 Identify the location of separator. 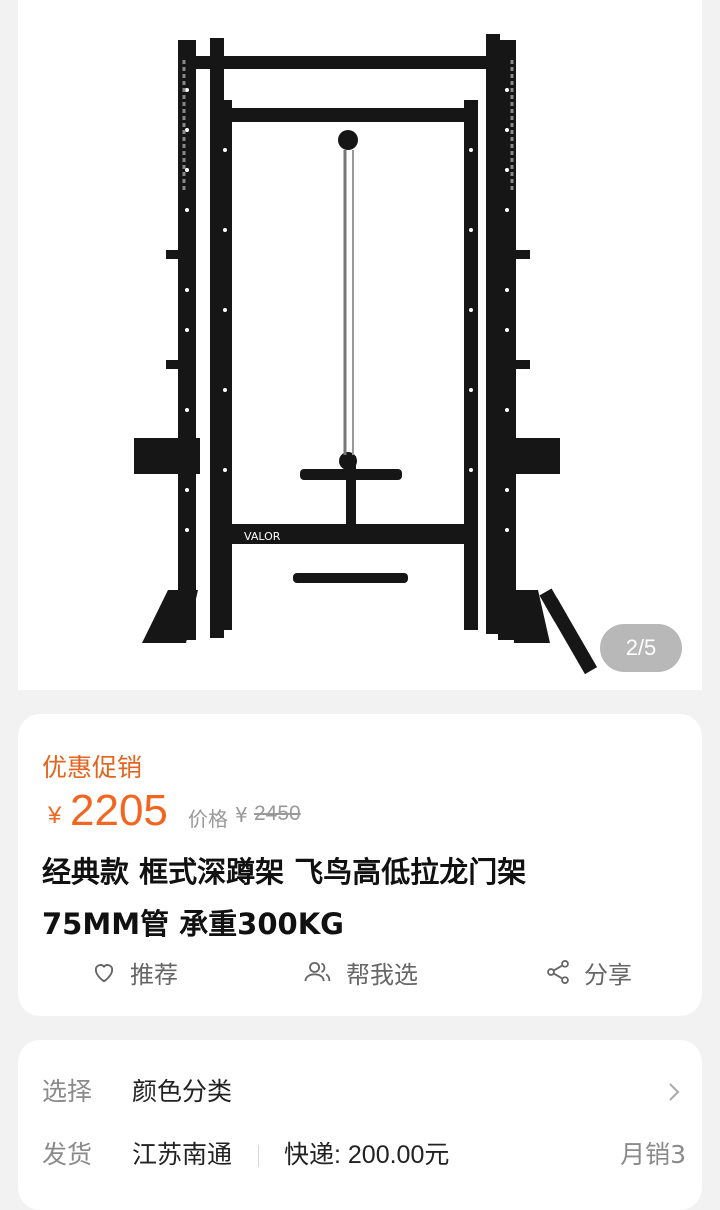
(258, 1156).